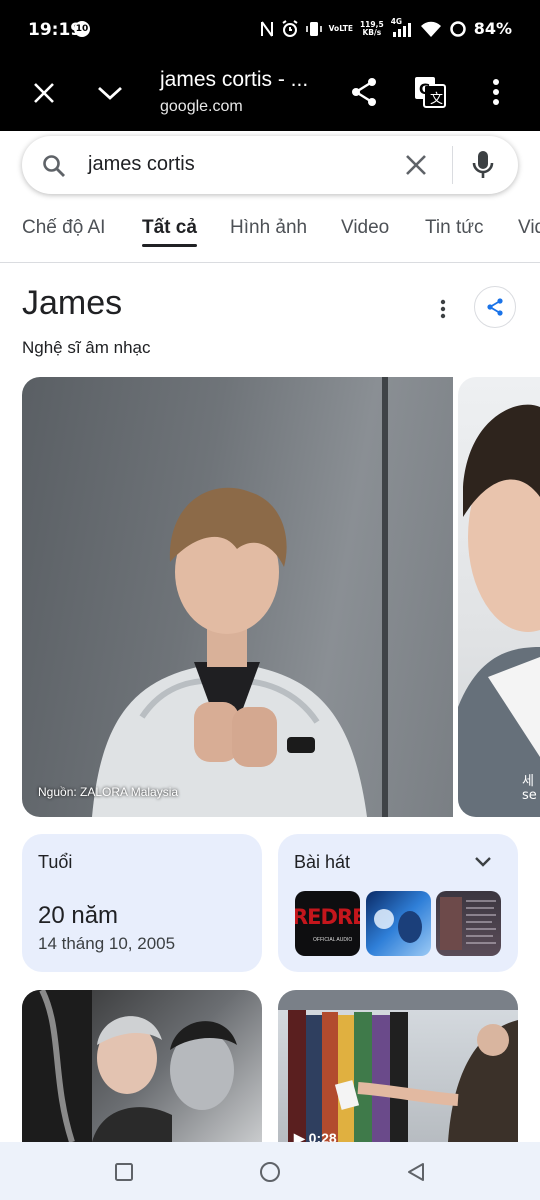  Describe the element at coordinates (142, 903) in the screenshot. I see `age-card: Tuổi 20 năm 14 tháng 10, 2005` at that location.